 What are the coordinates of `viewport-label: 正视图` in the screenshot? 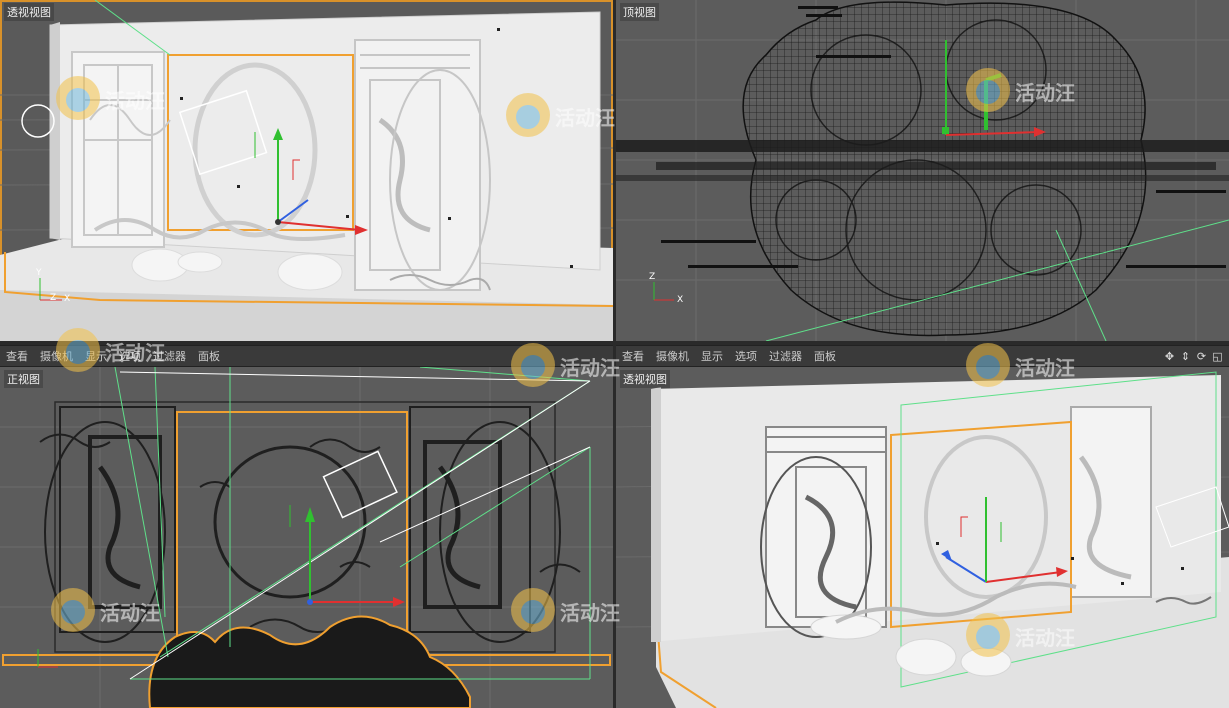 It's located at (23, 379).